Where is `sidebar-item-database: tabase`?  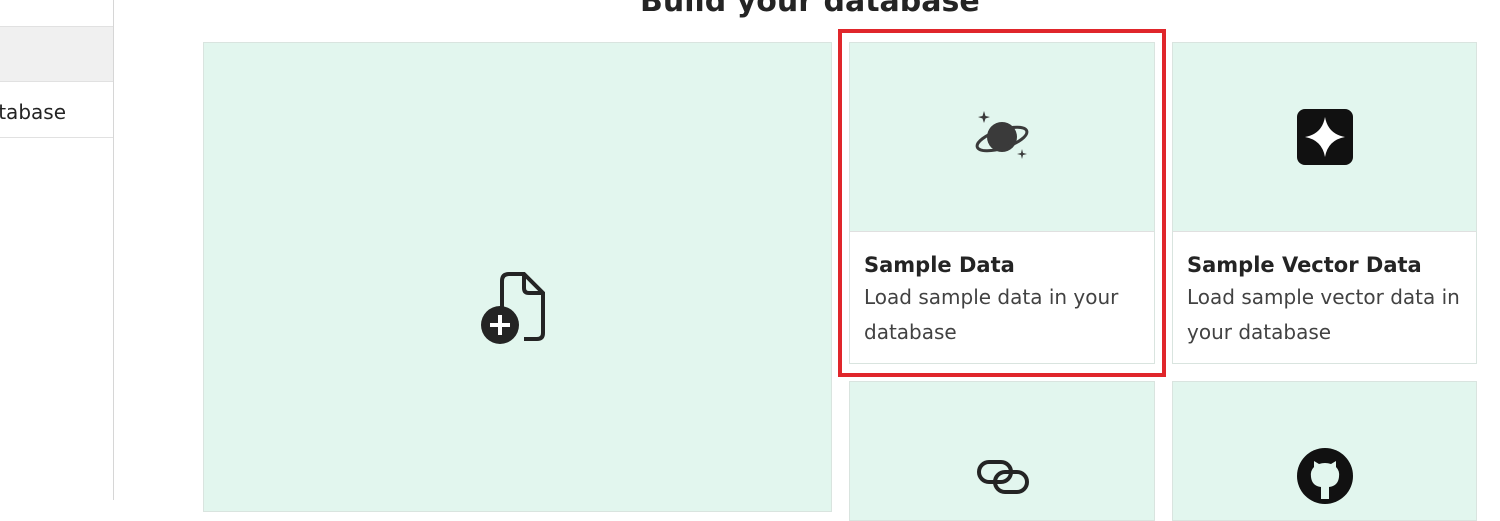
sidebar-item-database: tabase is located at coordinates (56, 110).